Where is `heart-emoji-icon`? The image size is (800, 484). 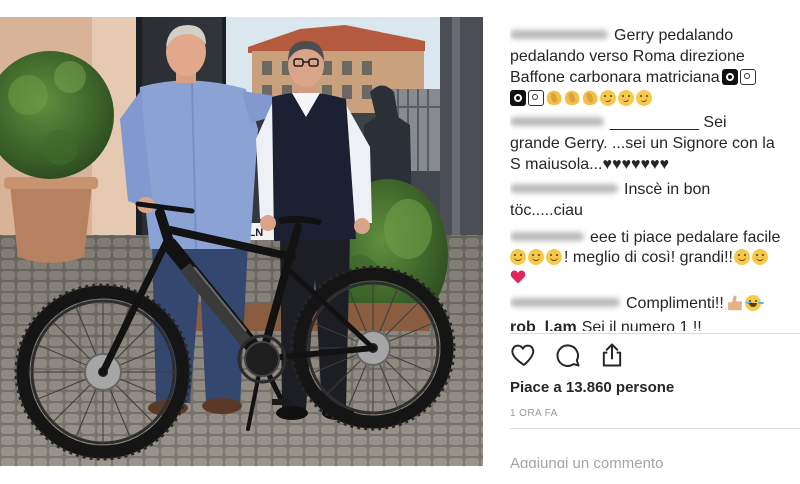 heart-emoji-icon is located at coordinates (518, 277).